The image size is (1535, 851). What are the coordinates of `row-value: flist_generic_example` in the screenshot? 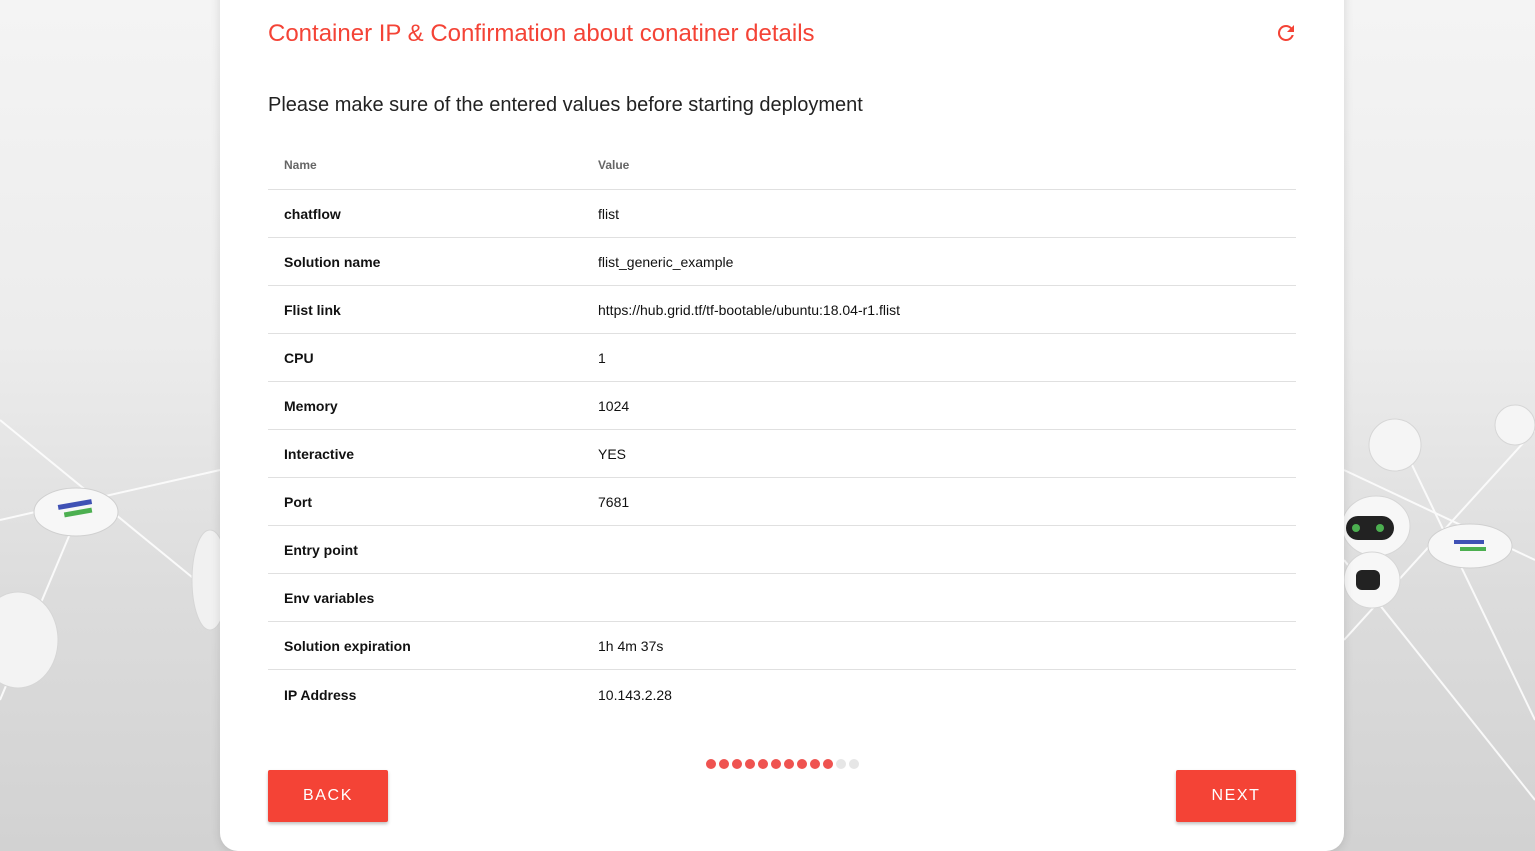 It's located at (666, 261).